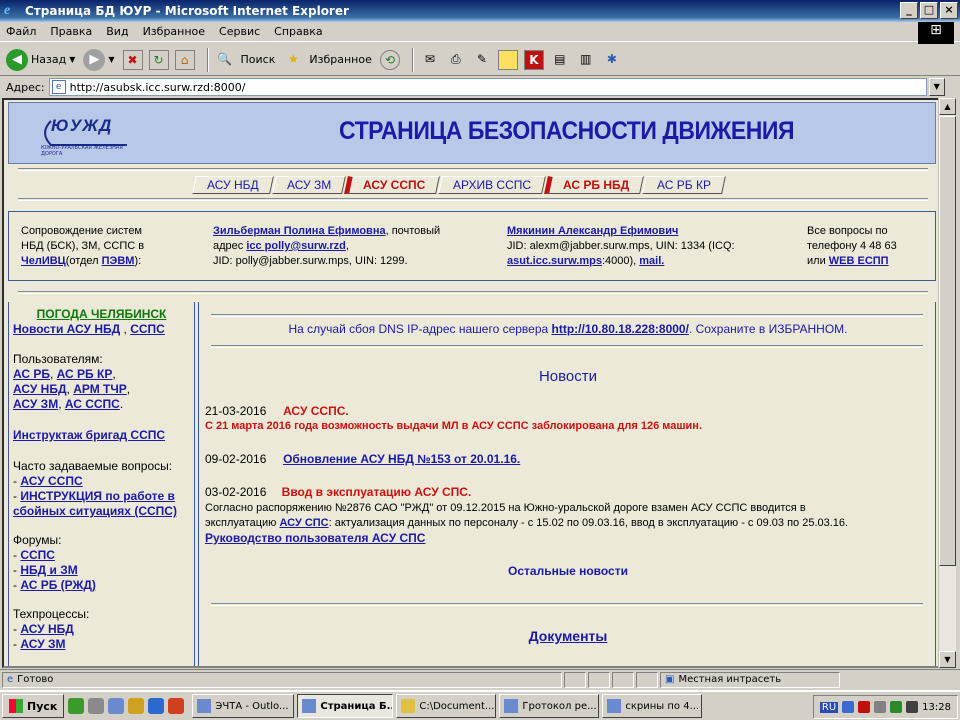 The height and width of the screenshot is (720, 960). I want to click on menu-edit: Правка, so click(71, 31).